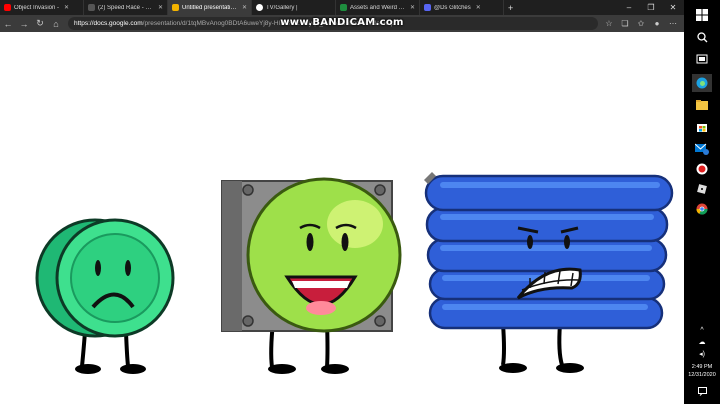 The height and width of the screenshot is (404, 720). Describe the element at coordinates (503, 344) in the screenshot. I see `stack-left-leg` at that location.